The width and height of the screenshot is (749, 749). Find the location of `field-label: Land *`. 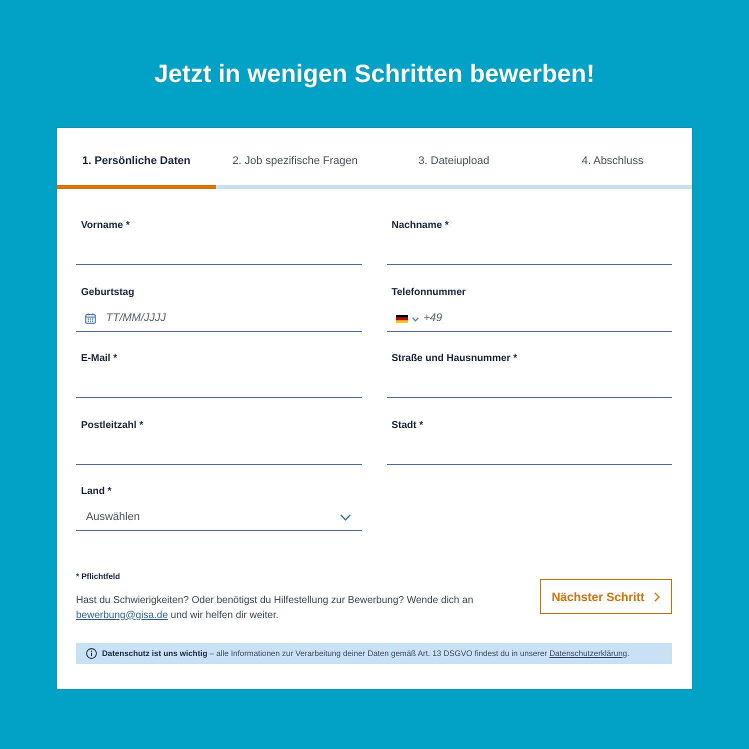

field-label: Land * is located at coordinates (96, 492).